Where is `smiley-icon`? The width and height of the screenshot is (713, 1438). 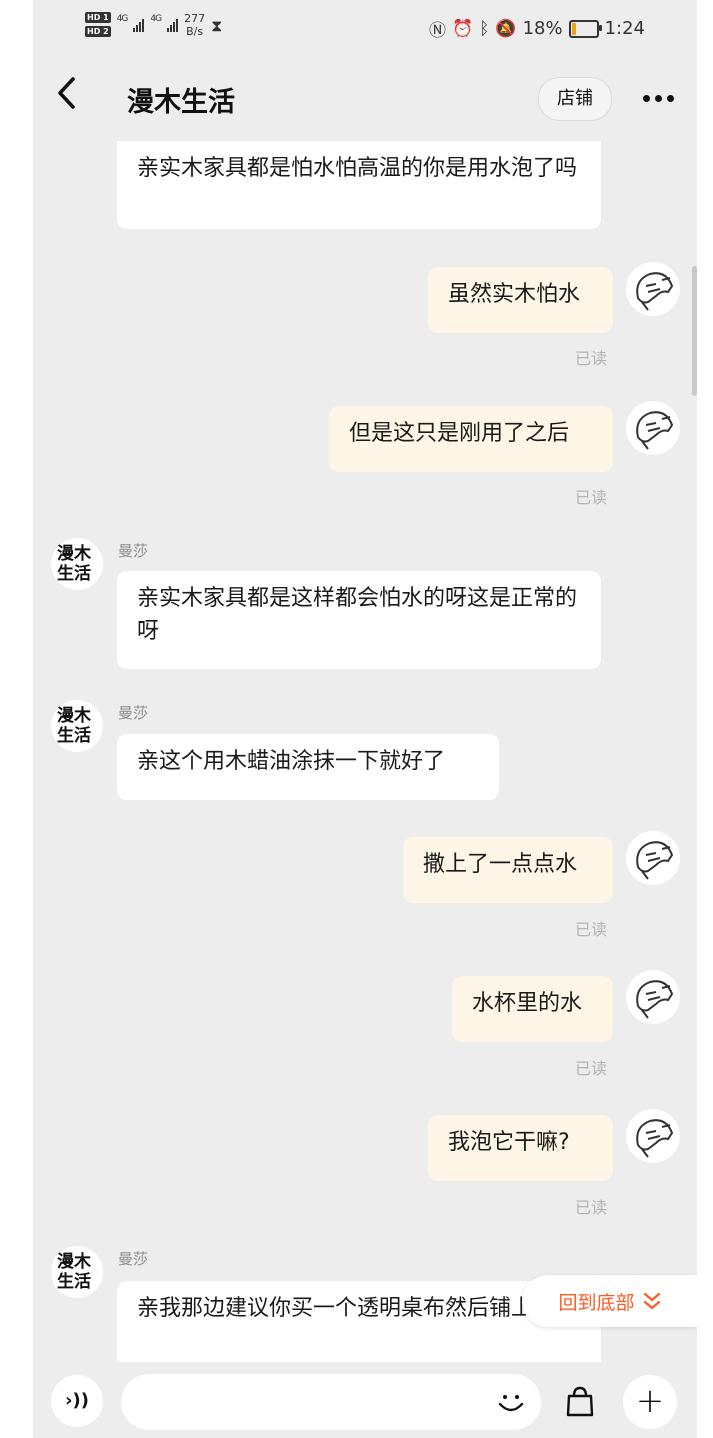
smiley-icon is located at coordinates (511, 1403).